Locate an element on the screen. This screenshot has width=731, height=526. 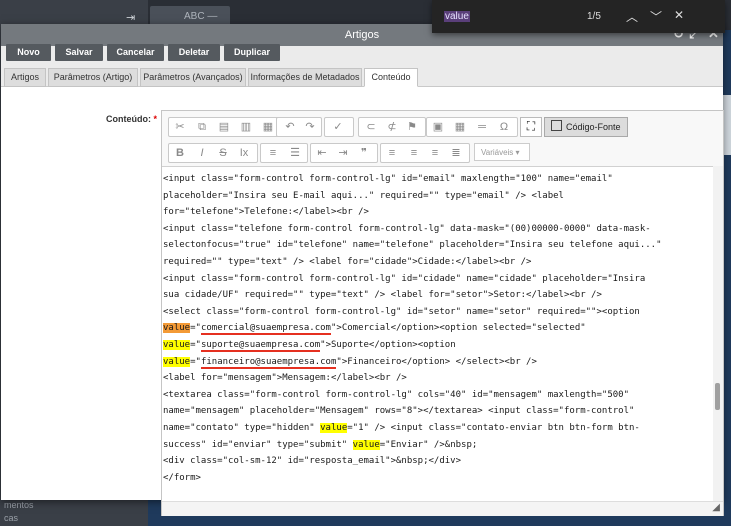
undo-icon: ↶ is located at coordinates (290, 127).